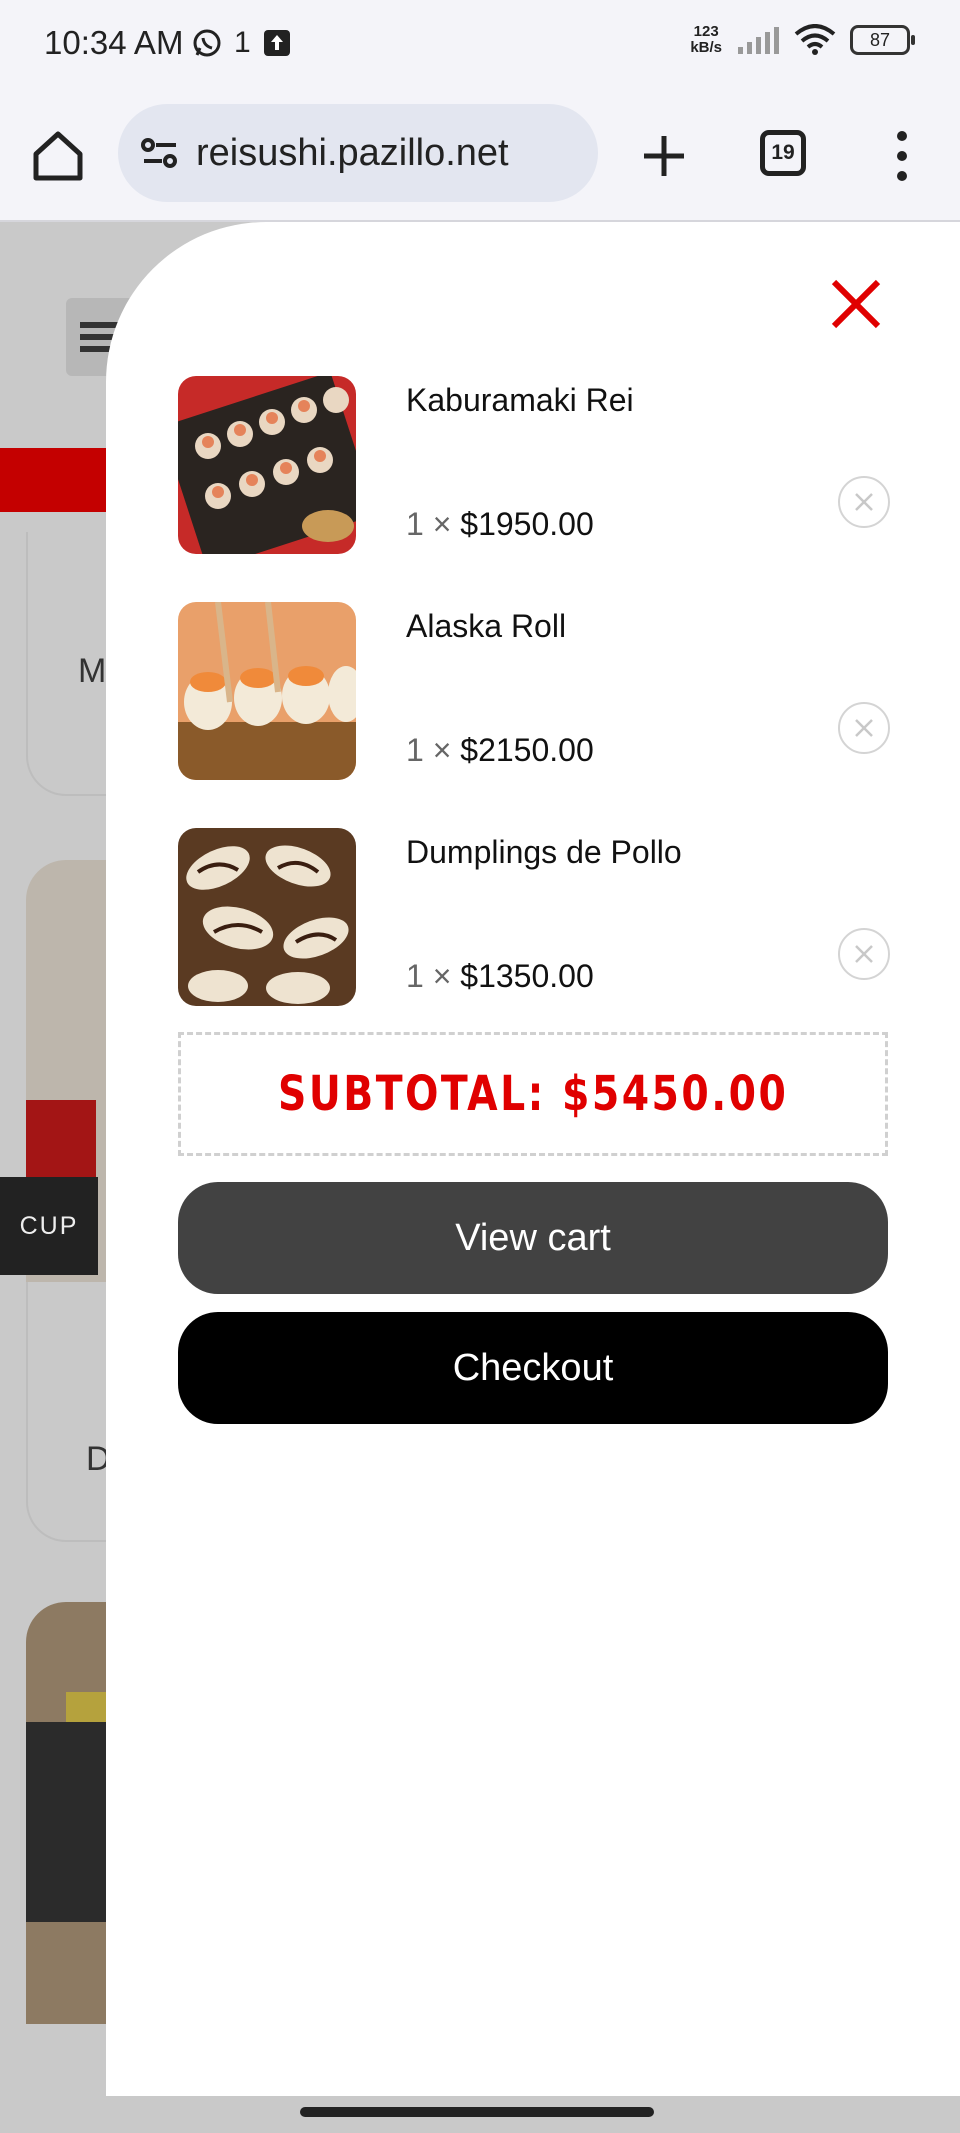 This screenshot has width=960, height=2133. What do you see at coordinates (480, 45) in the screenshot?
I see `status-bar: 10:34 AM 1 123 kB/s 87` at bounding box center [480, 45].